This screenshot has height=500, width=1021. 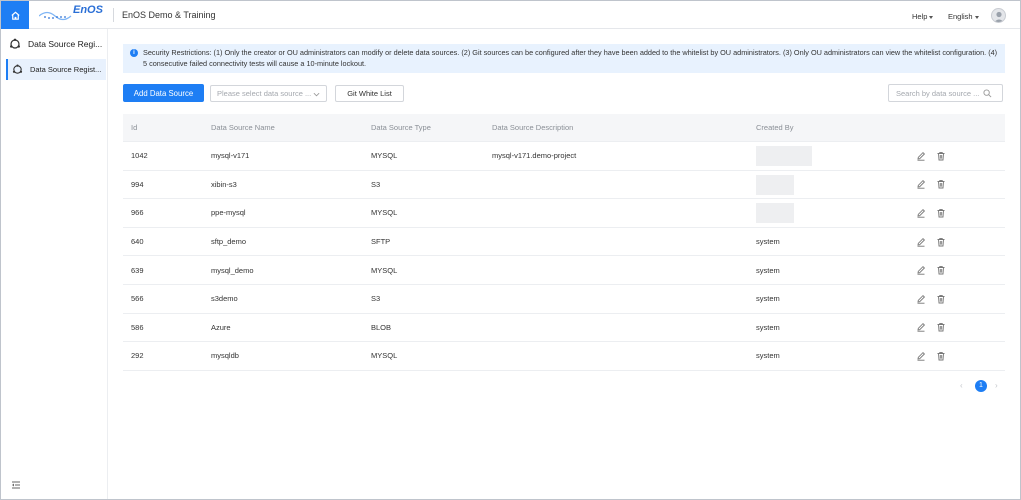 I want to click on search-icon, so click(x=987, y=93).